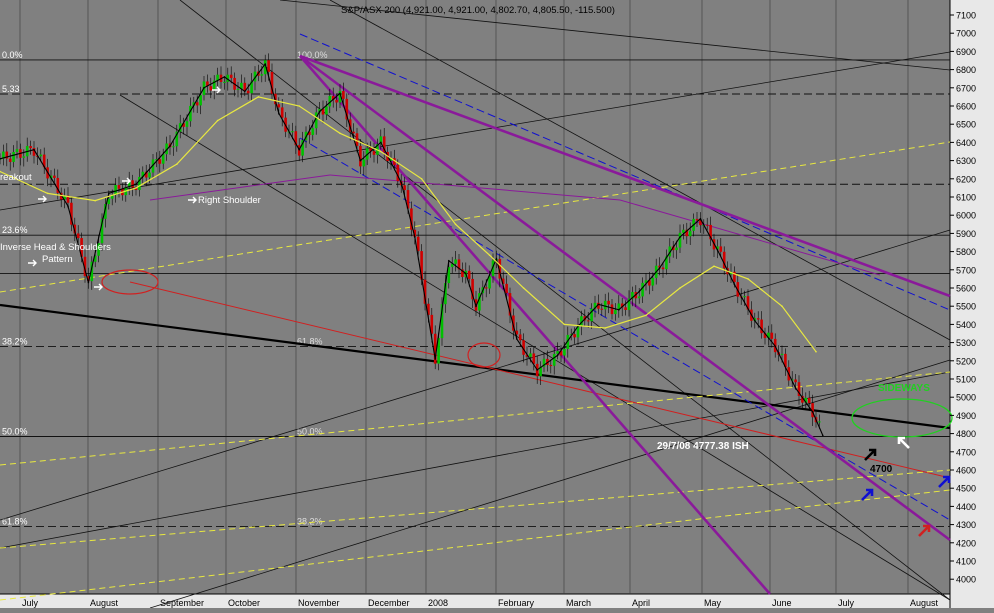 The height and width of the screenshot is (613, 994). I want to click on x-tick-label: July, so click(30, 603).